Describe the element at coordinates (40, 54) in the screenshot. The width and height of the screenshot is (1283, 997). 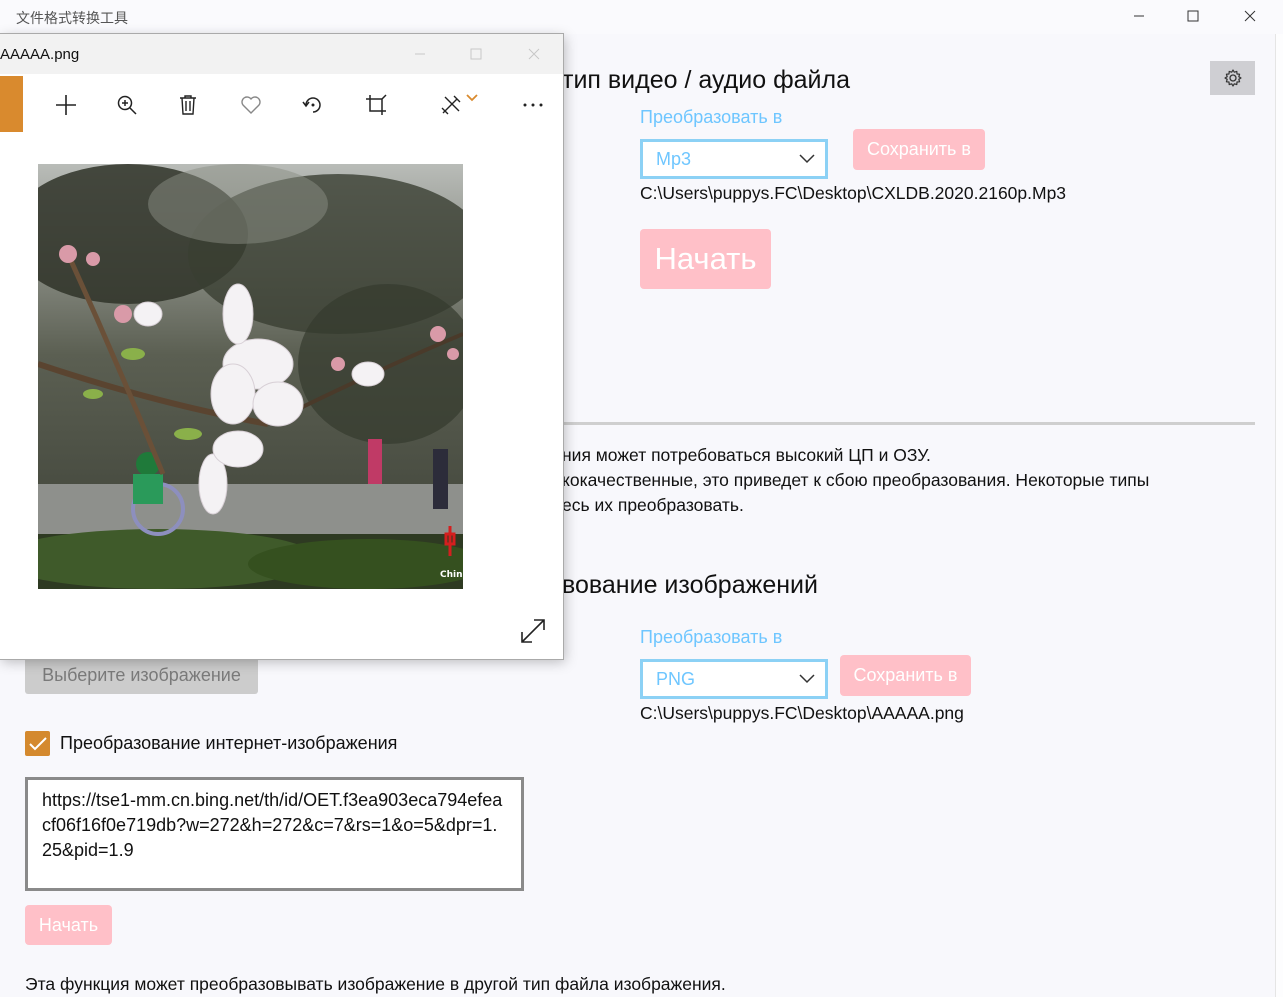
I see `photo-viewer-title: AAAAA.png` at that location.